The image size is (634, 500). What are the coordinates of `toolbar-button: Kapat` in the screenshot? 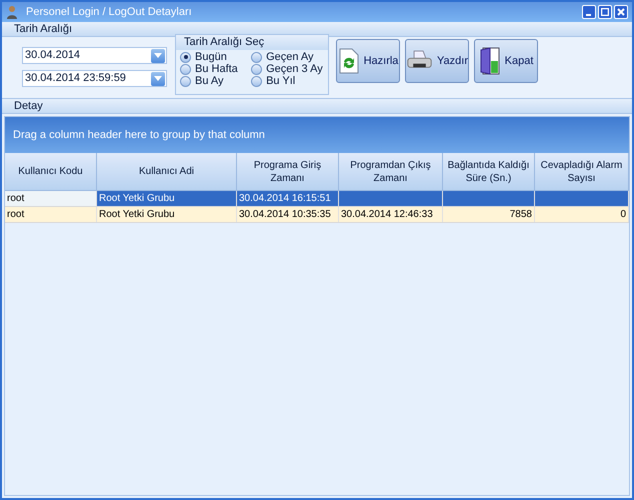 It's located at (506, 61).